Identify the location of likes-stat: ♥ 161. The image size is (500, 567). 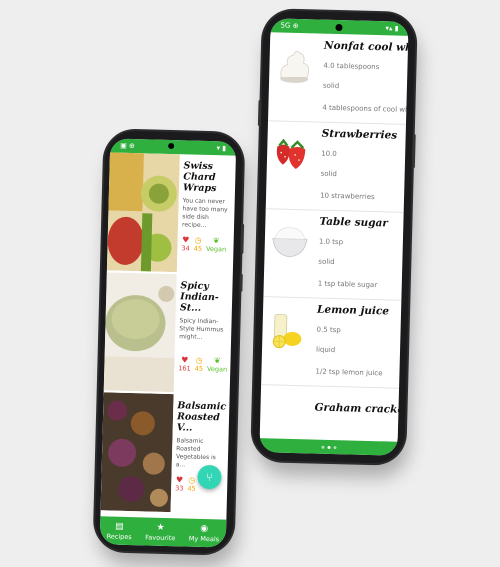
(184, 363).